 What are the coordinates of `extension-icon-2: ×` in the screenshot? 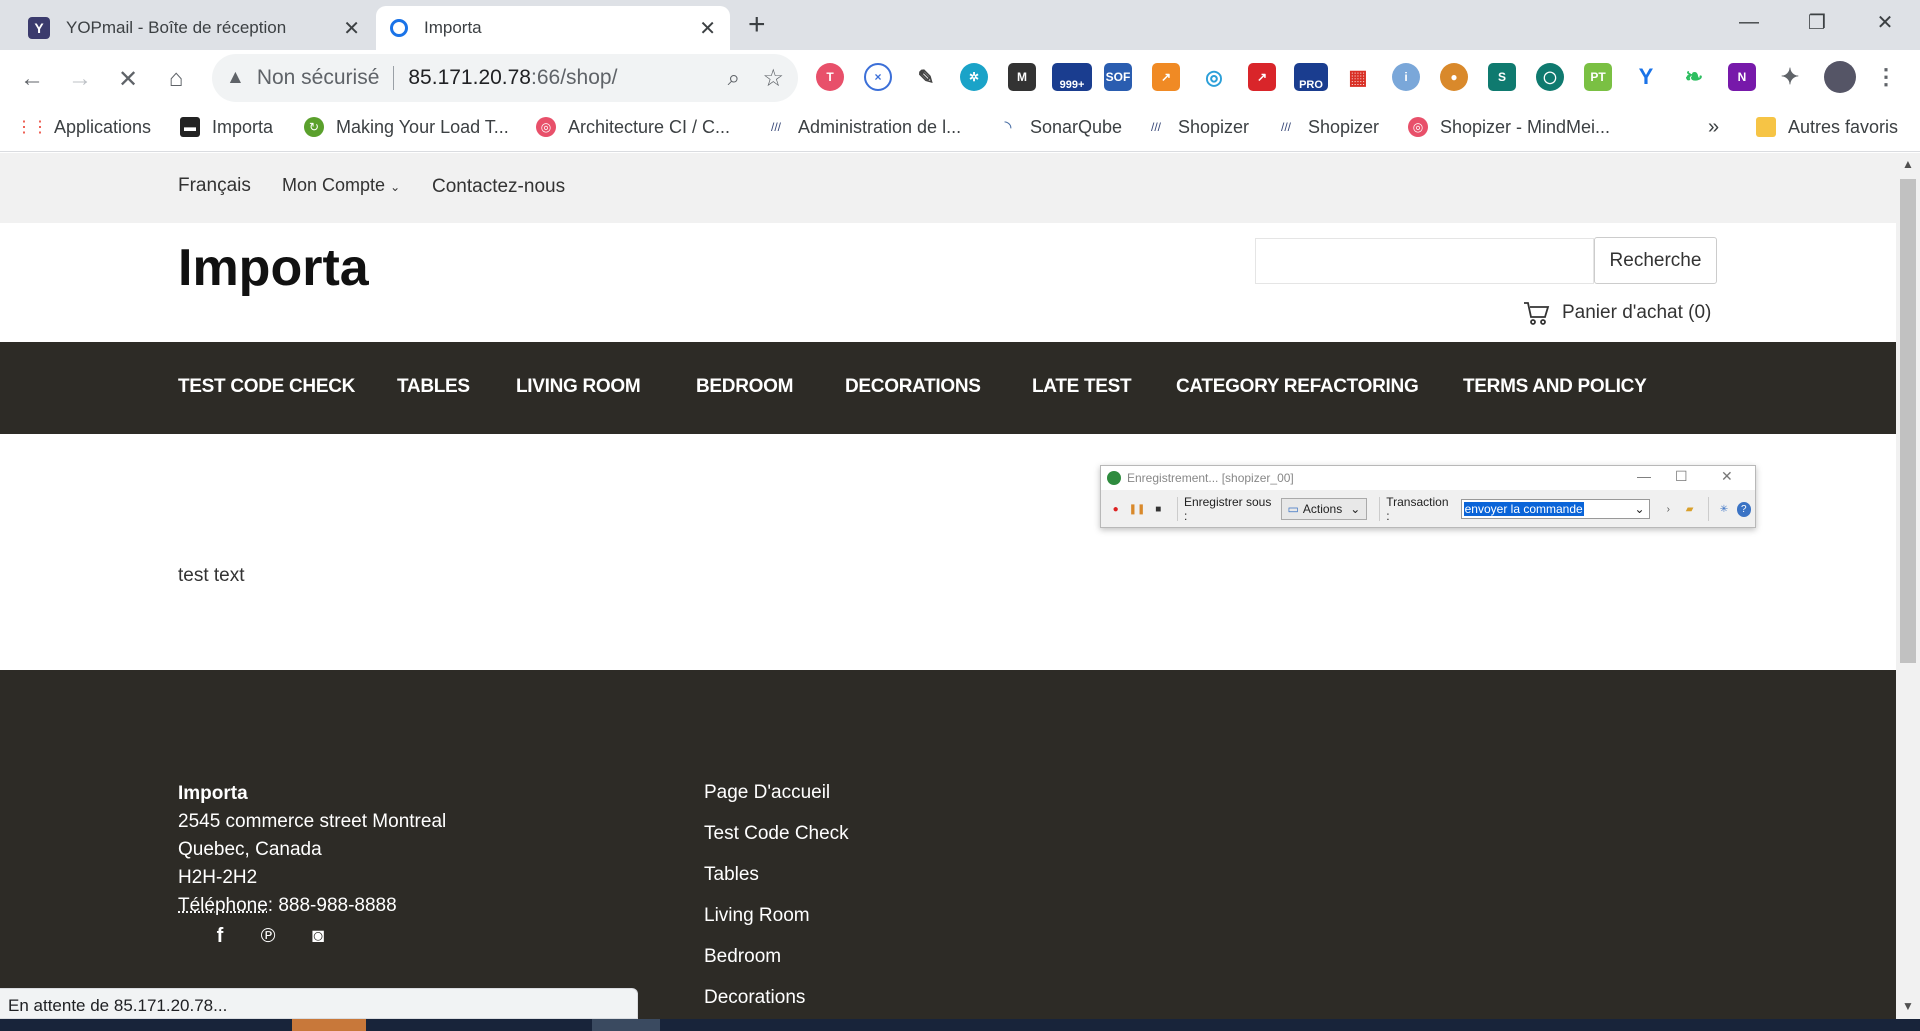 It's located at (878, 77).